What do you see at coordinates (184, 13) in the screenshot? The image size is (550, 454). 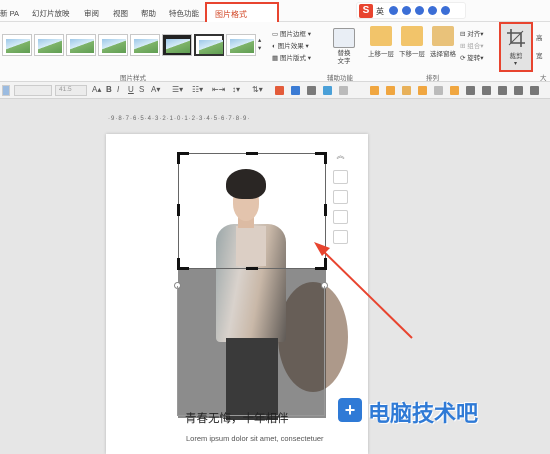 I see `menu-item-features: 特色功能` at bounding box center [184, 13].